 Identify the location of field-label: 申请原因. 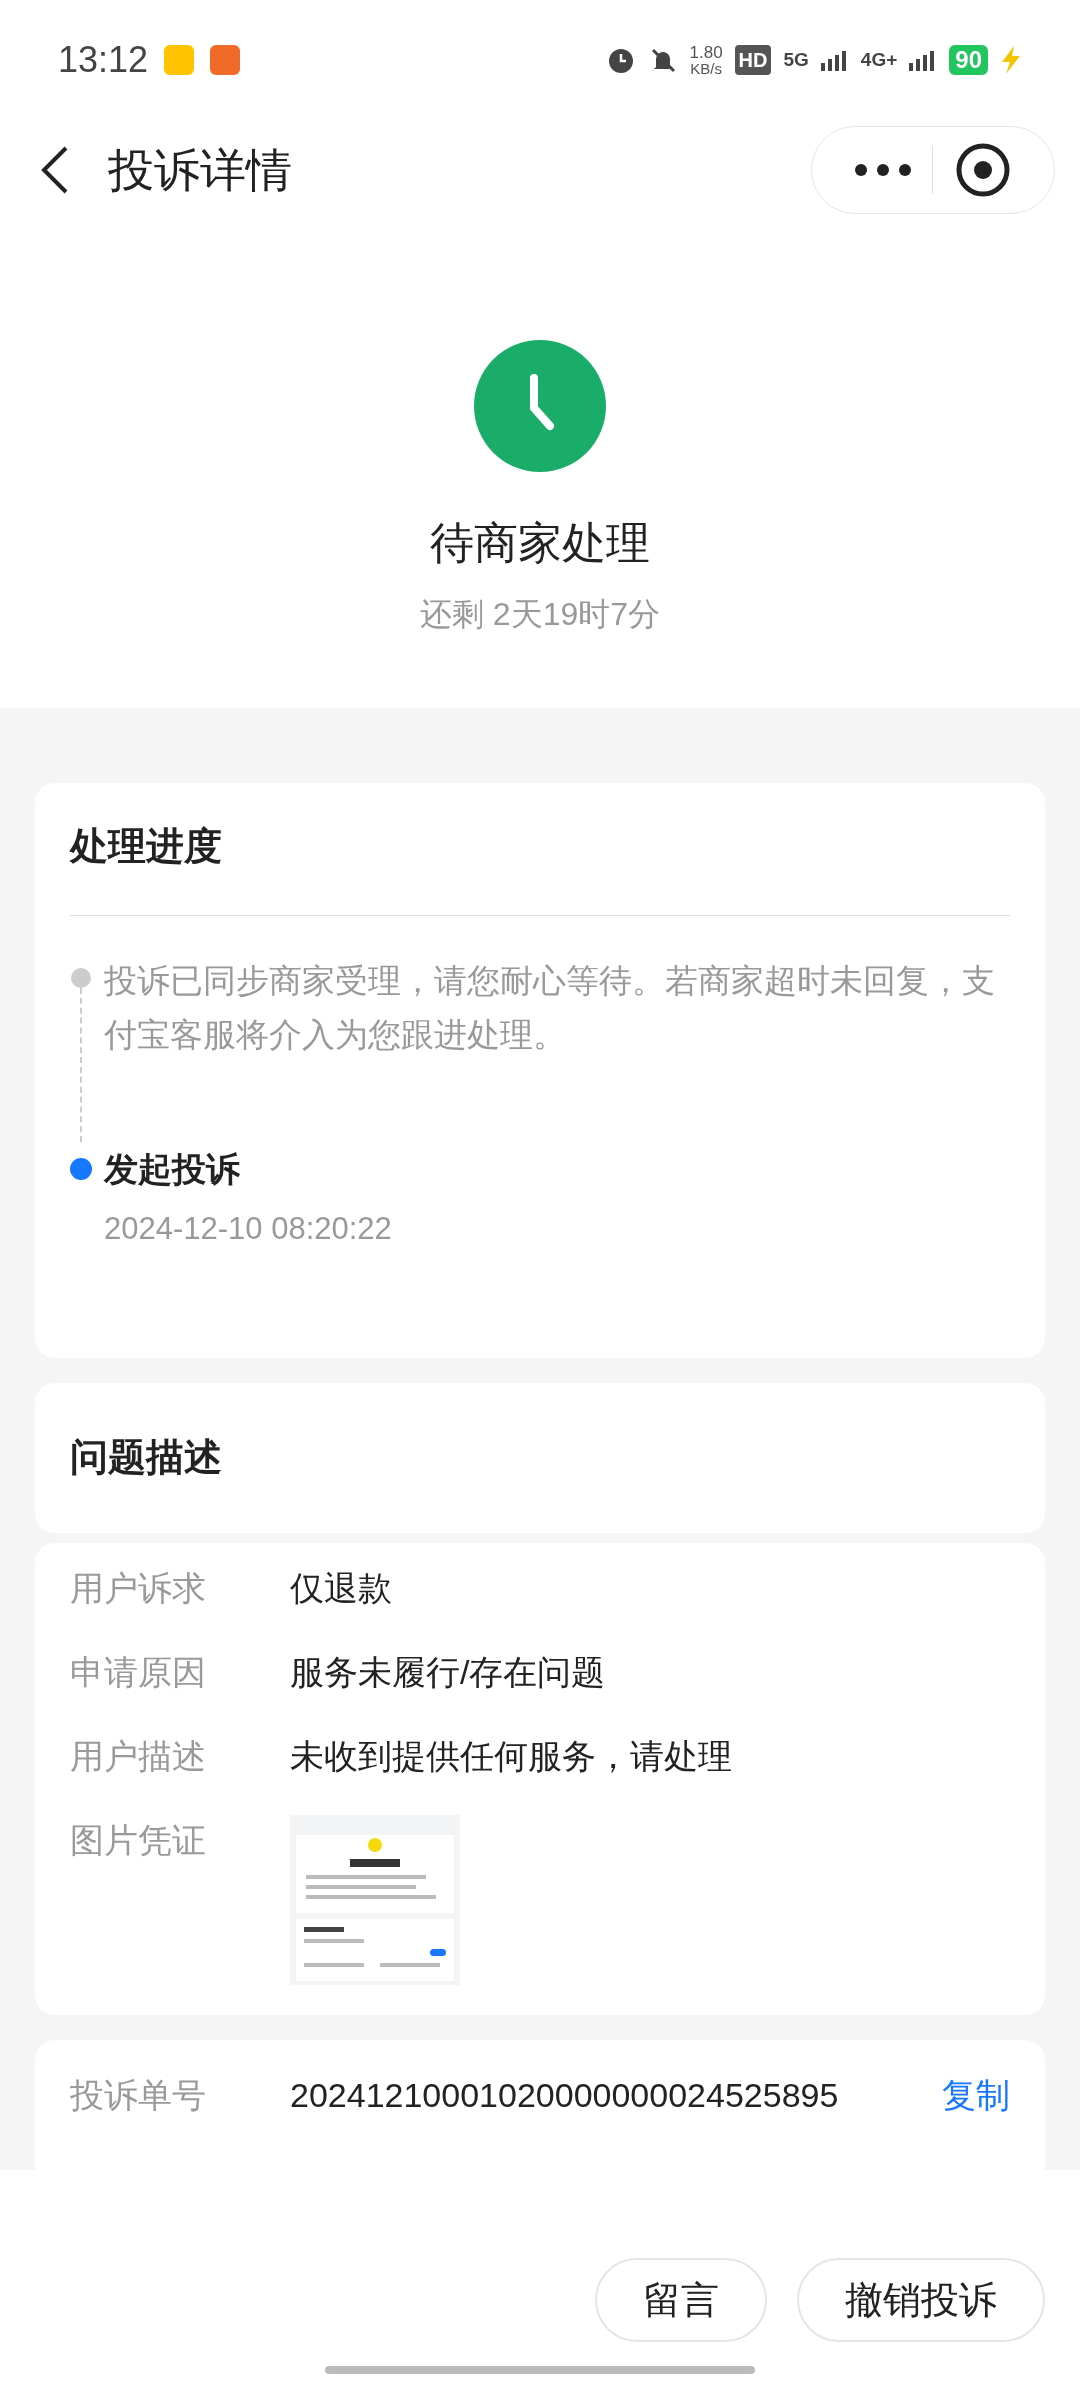
(138, 1672).